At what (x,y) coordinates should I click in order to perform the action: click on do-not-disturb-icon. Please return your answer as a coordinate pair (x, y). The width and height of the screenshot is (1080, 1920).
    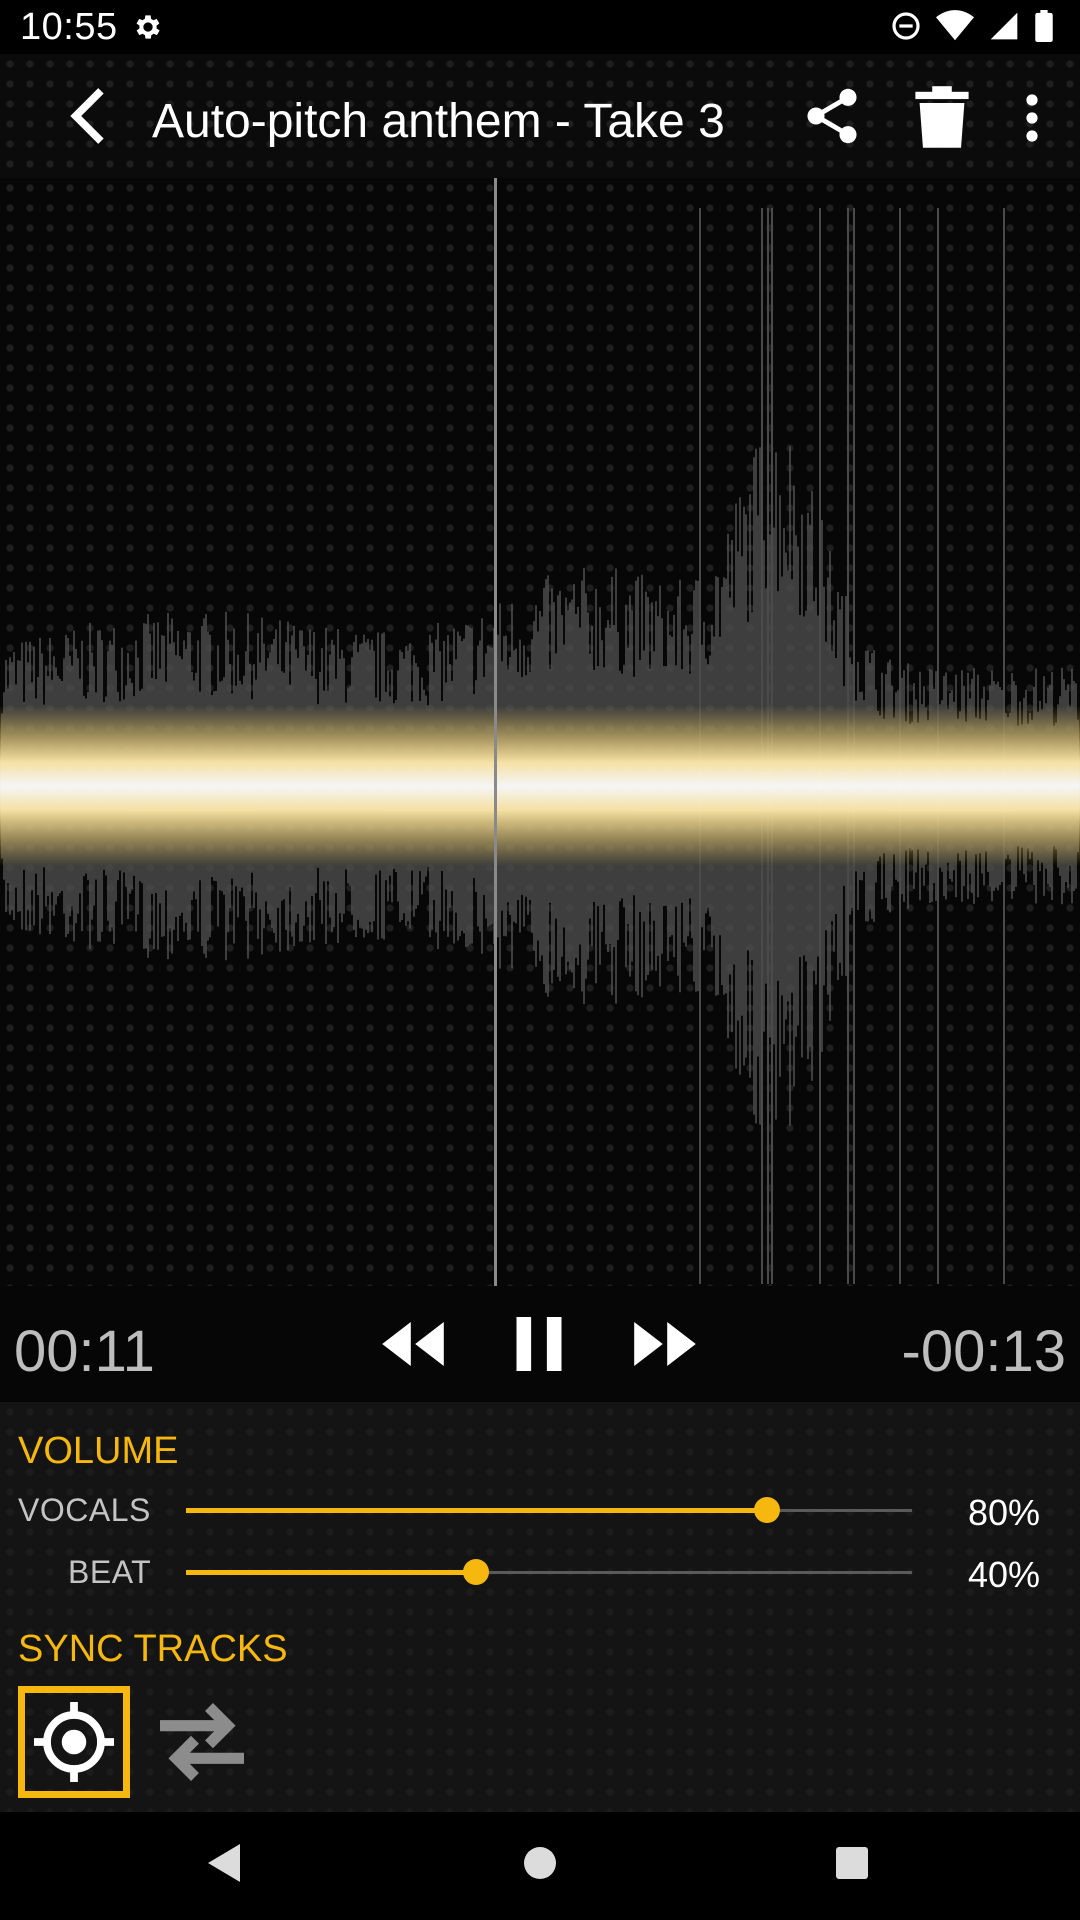
    Looking at the image, I should click on (906, 26).